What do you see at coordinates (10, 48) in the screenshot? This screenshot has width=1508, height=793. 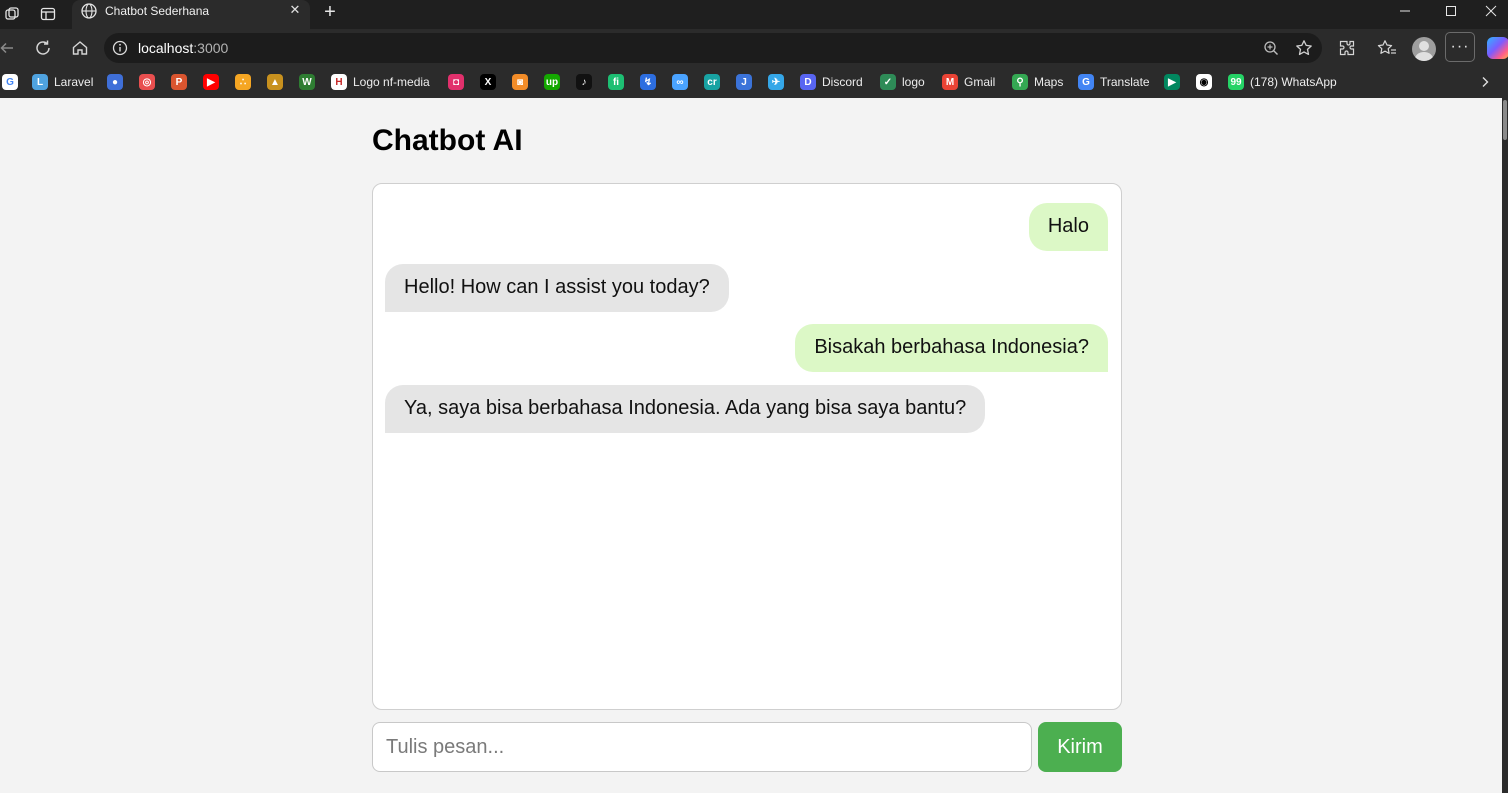 I see `back-icon` at bounding box center [10, 48].